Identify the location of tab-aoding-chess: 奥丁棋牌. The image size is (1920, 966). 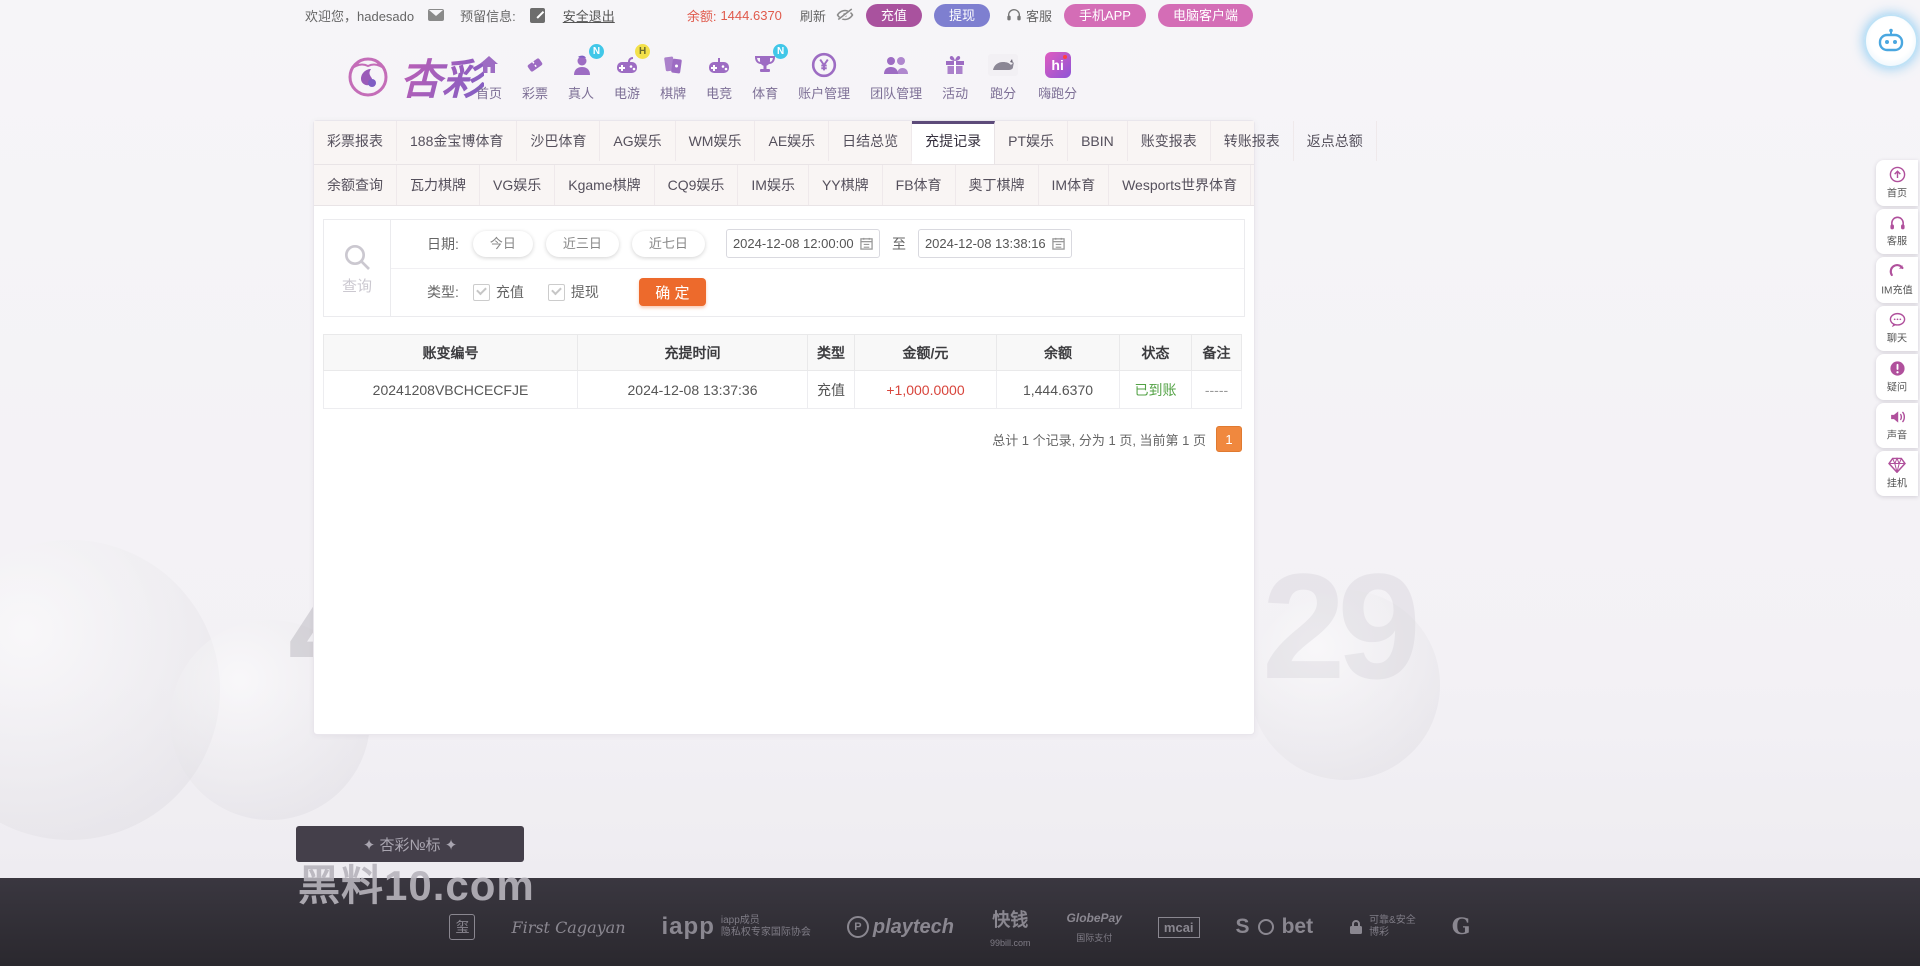
(997, 185).